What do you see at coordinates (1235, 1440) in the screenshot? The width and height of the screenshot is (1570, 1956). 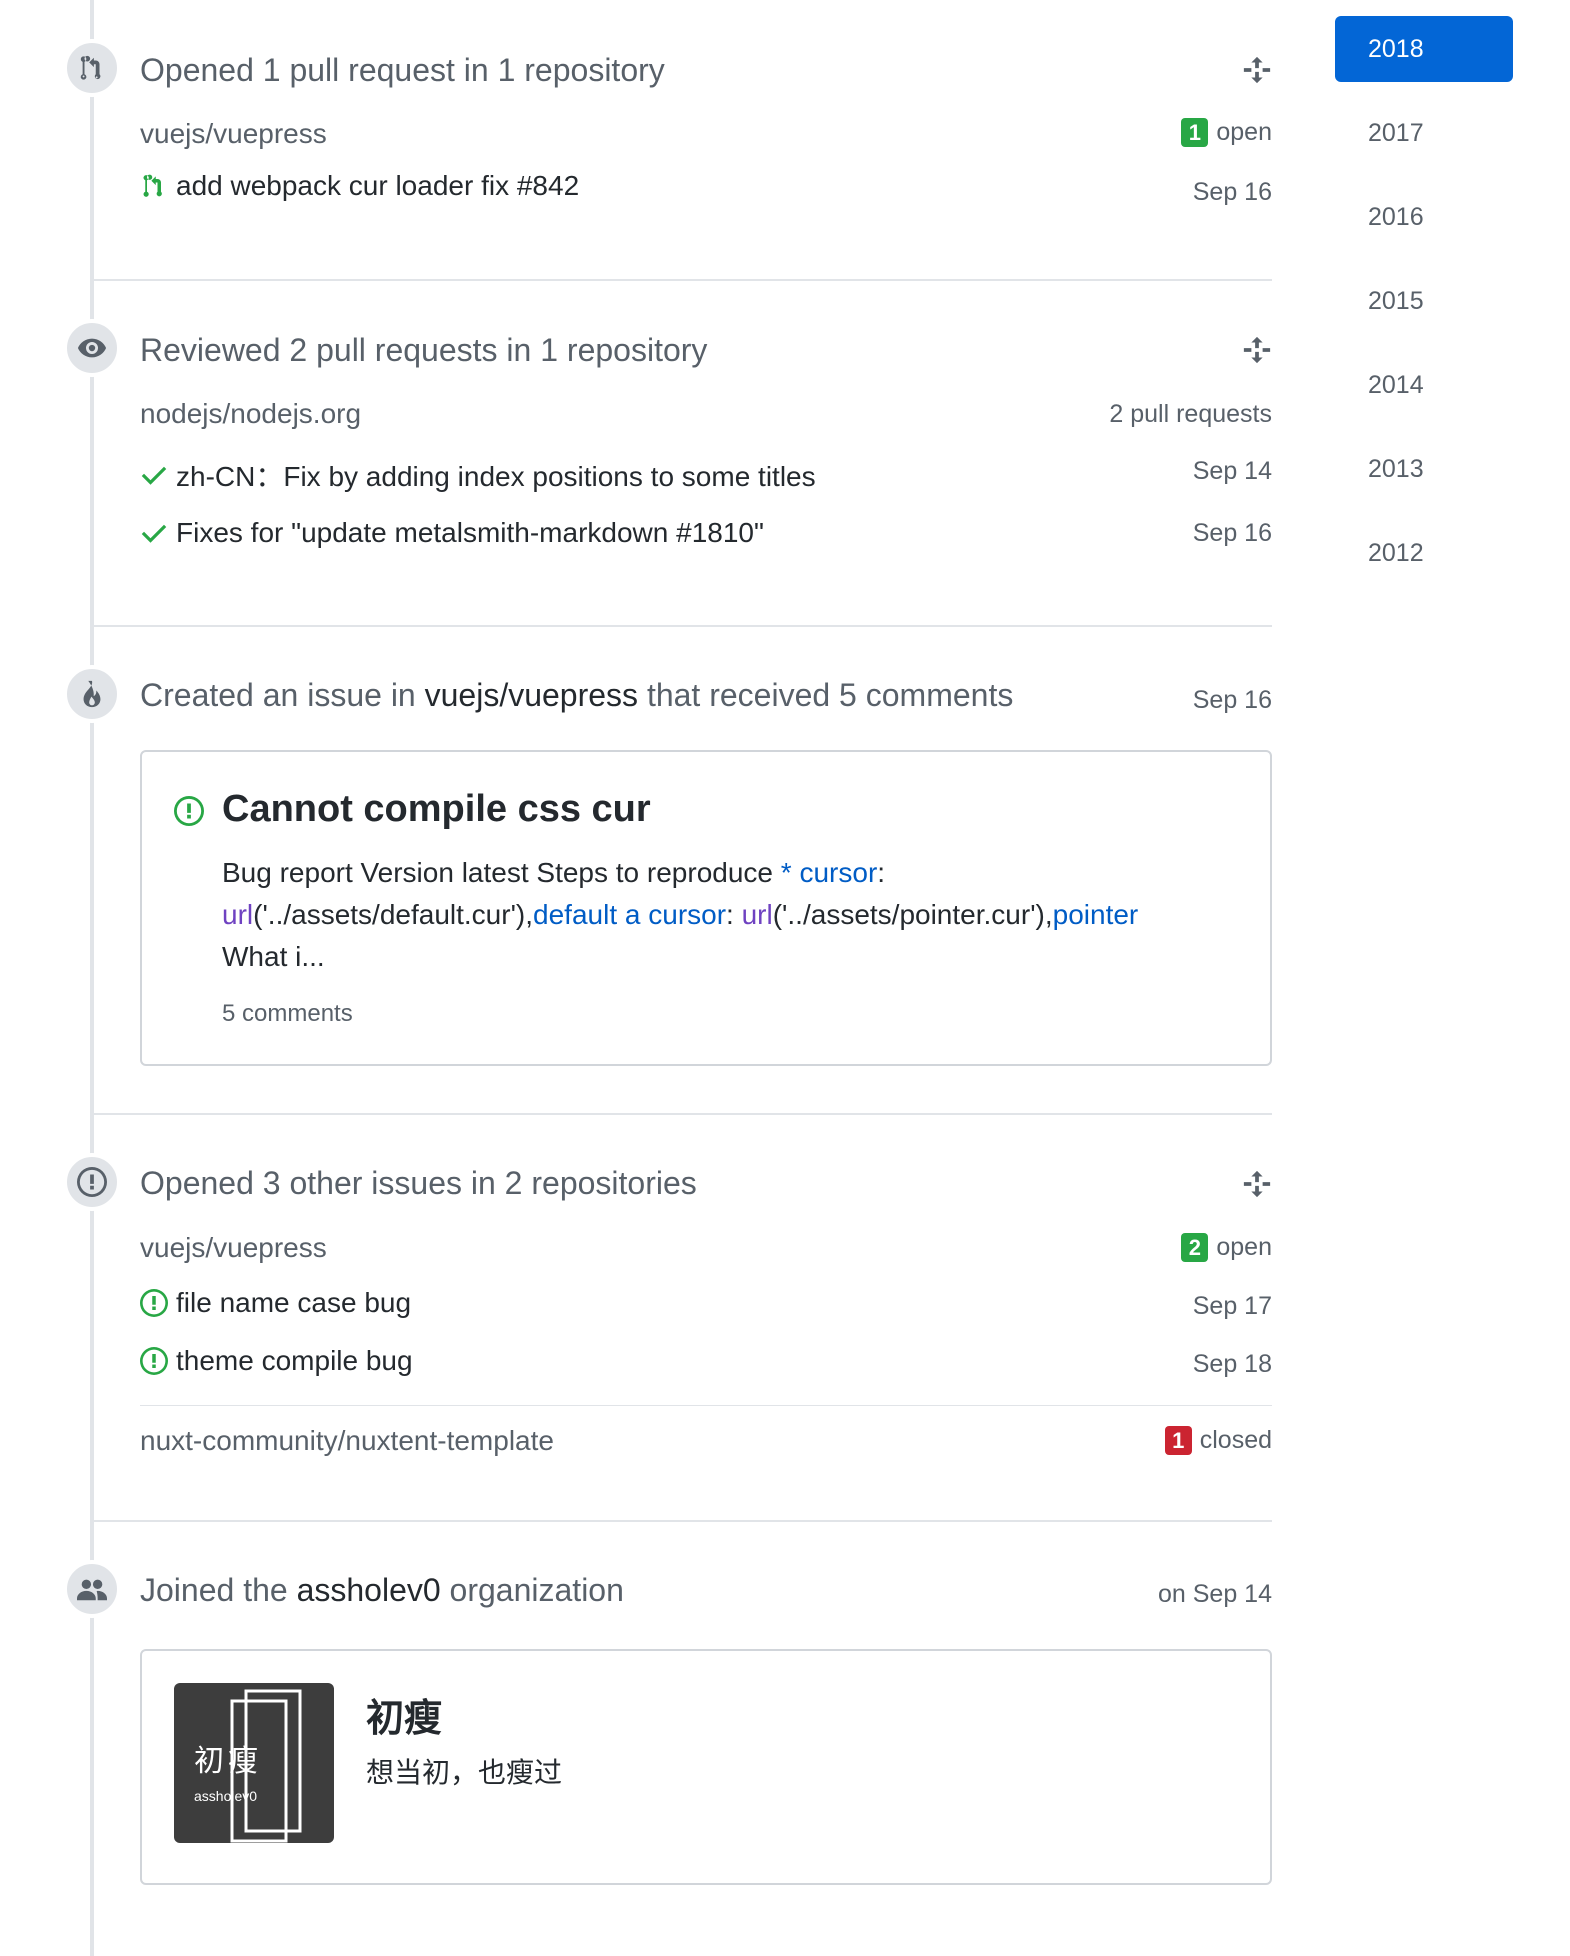 I see `count-label: closed` at bounding box center [1235, 1440].